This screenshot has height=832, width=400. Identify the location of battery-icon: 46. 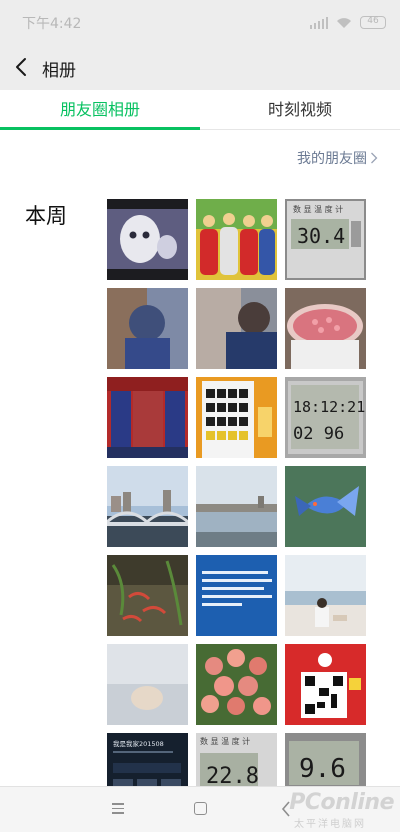
(373, 22).